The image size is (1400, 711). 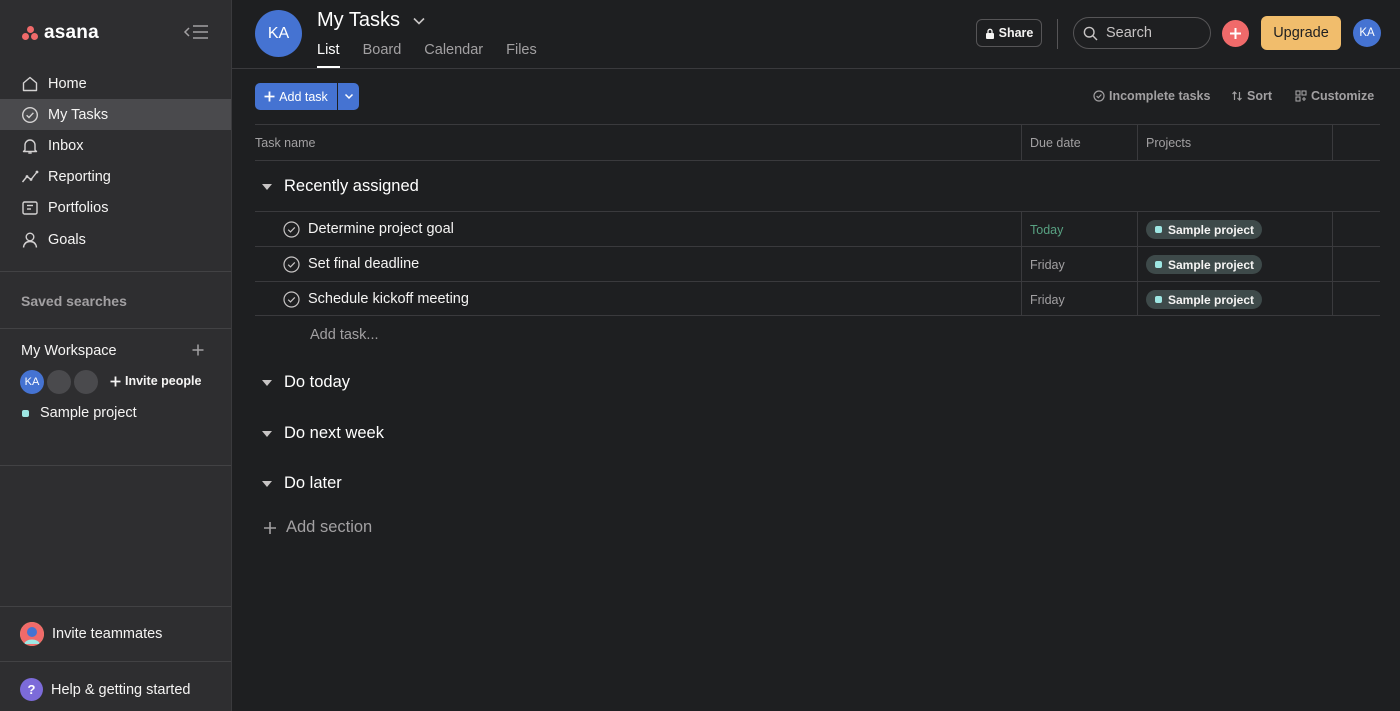 What do you see at coordinates (91, 634) in the screenshot?
I see `invite-teammates-button: Invite teammates` at bounding box center [91, 634].